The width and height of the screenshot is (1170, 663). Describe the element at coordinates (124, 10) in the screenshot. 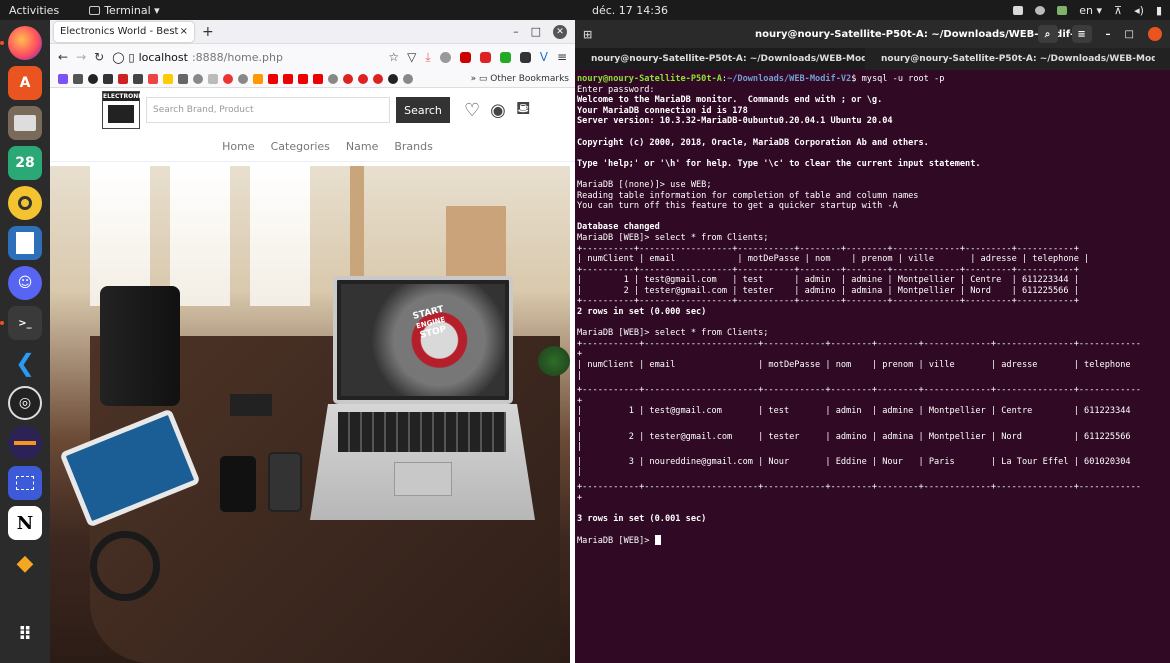

I see `app-menu: Terminal ▾` at that location.